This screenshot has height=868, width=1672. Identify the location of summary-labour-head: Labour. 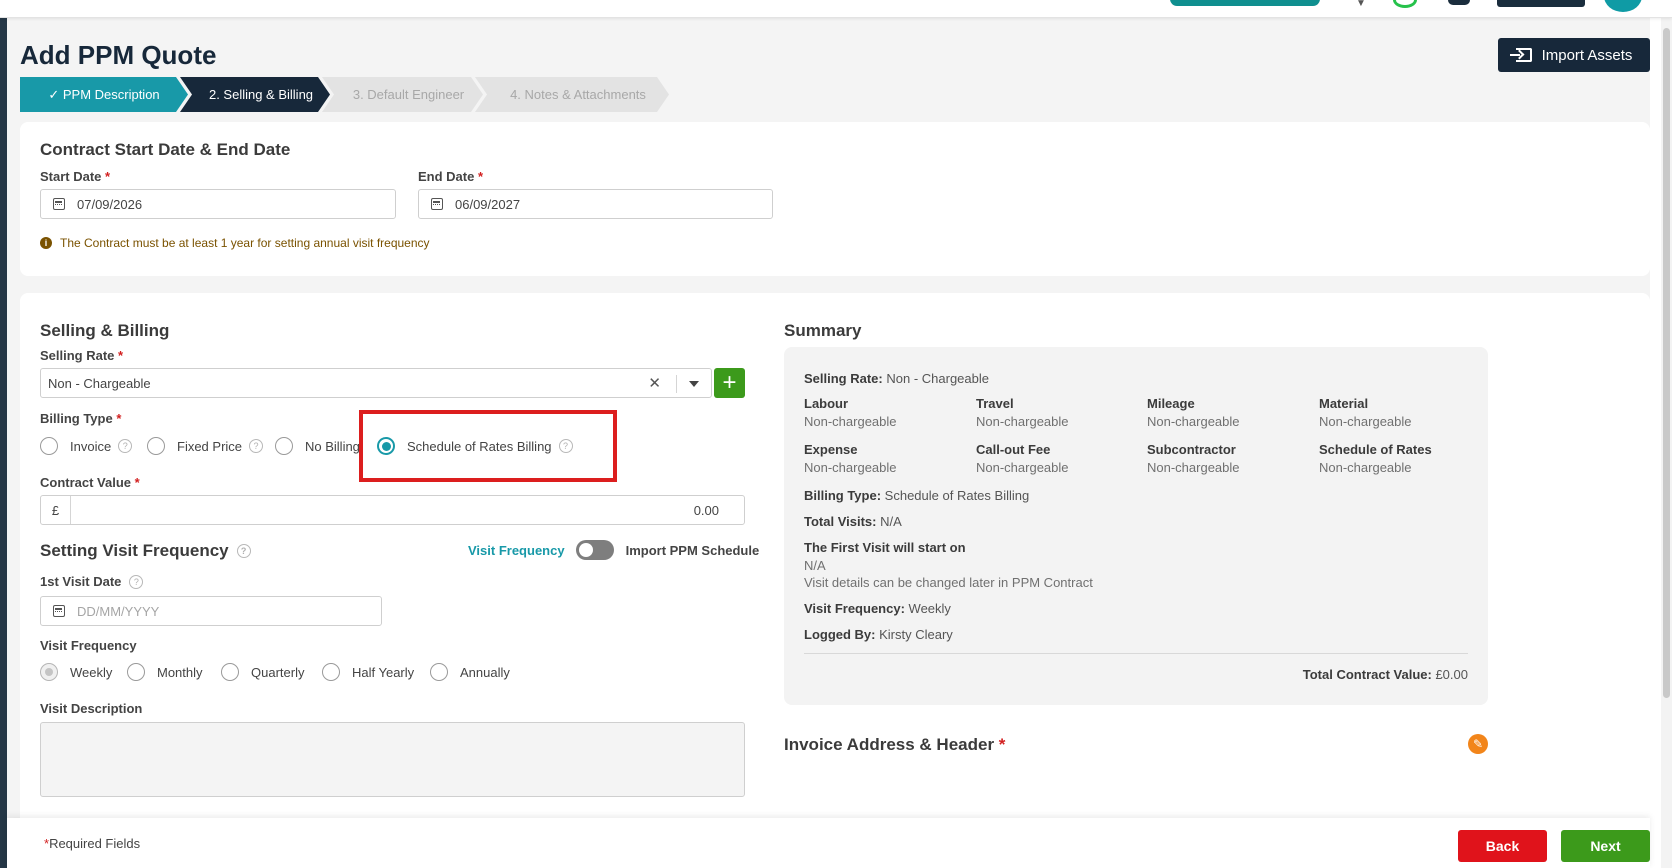
(826, 403).